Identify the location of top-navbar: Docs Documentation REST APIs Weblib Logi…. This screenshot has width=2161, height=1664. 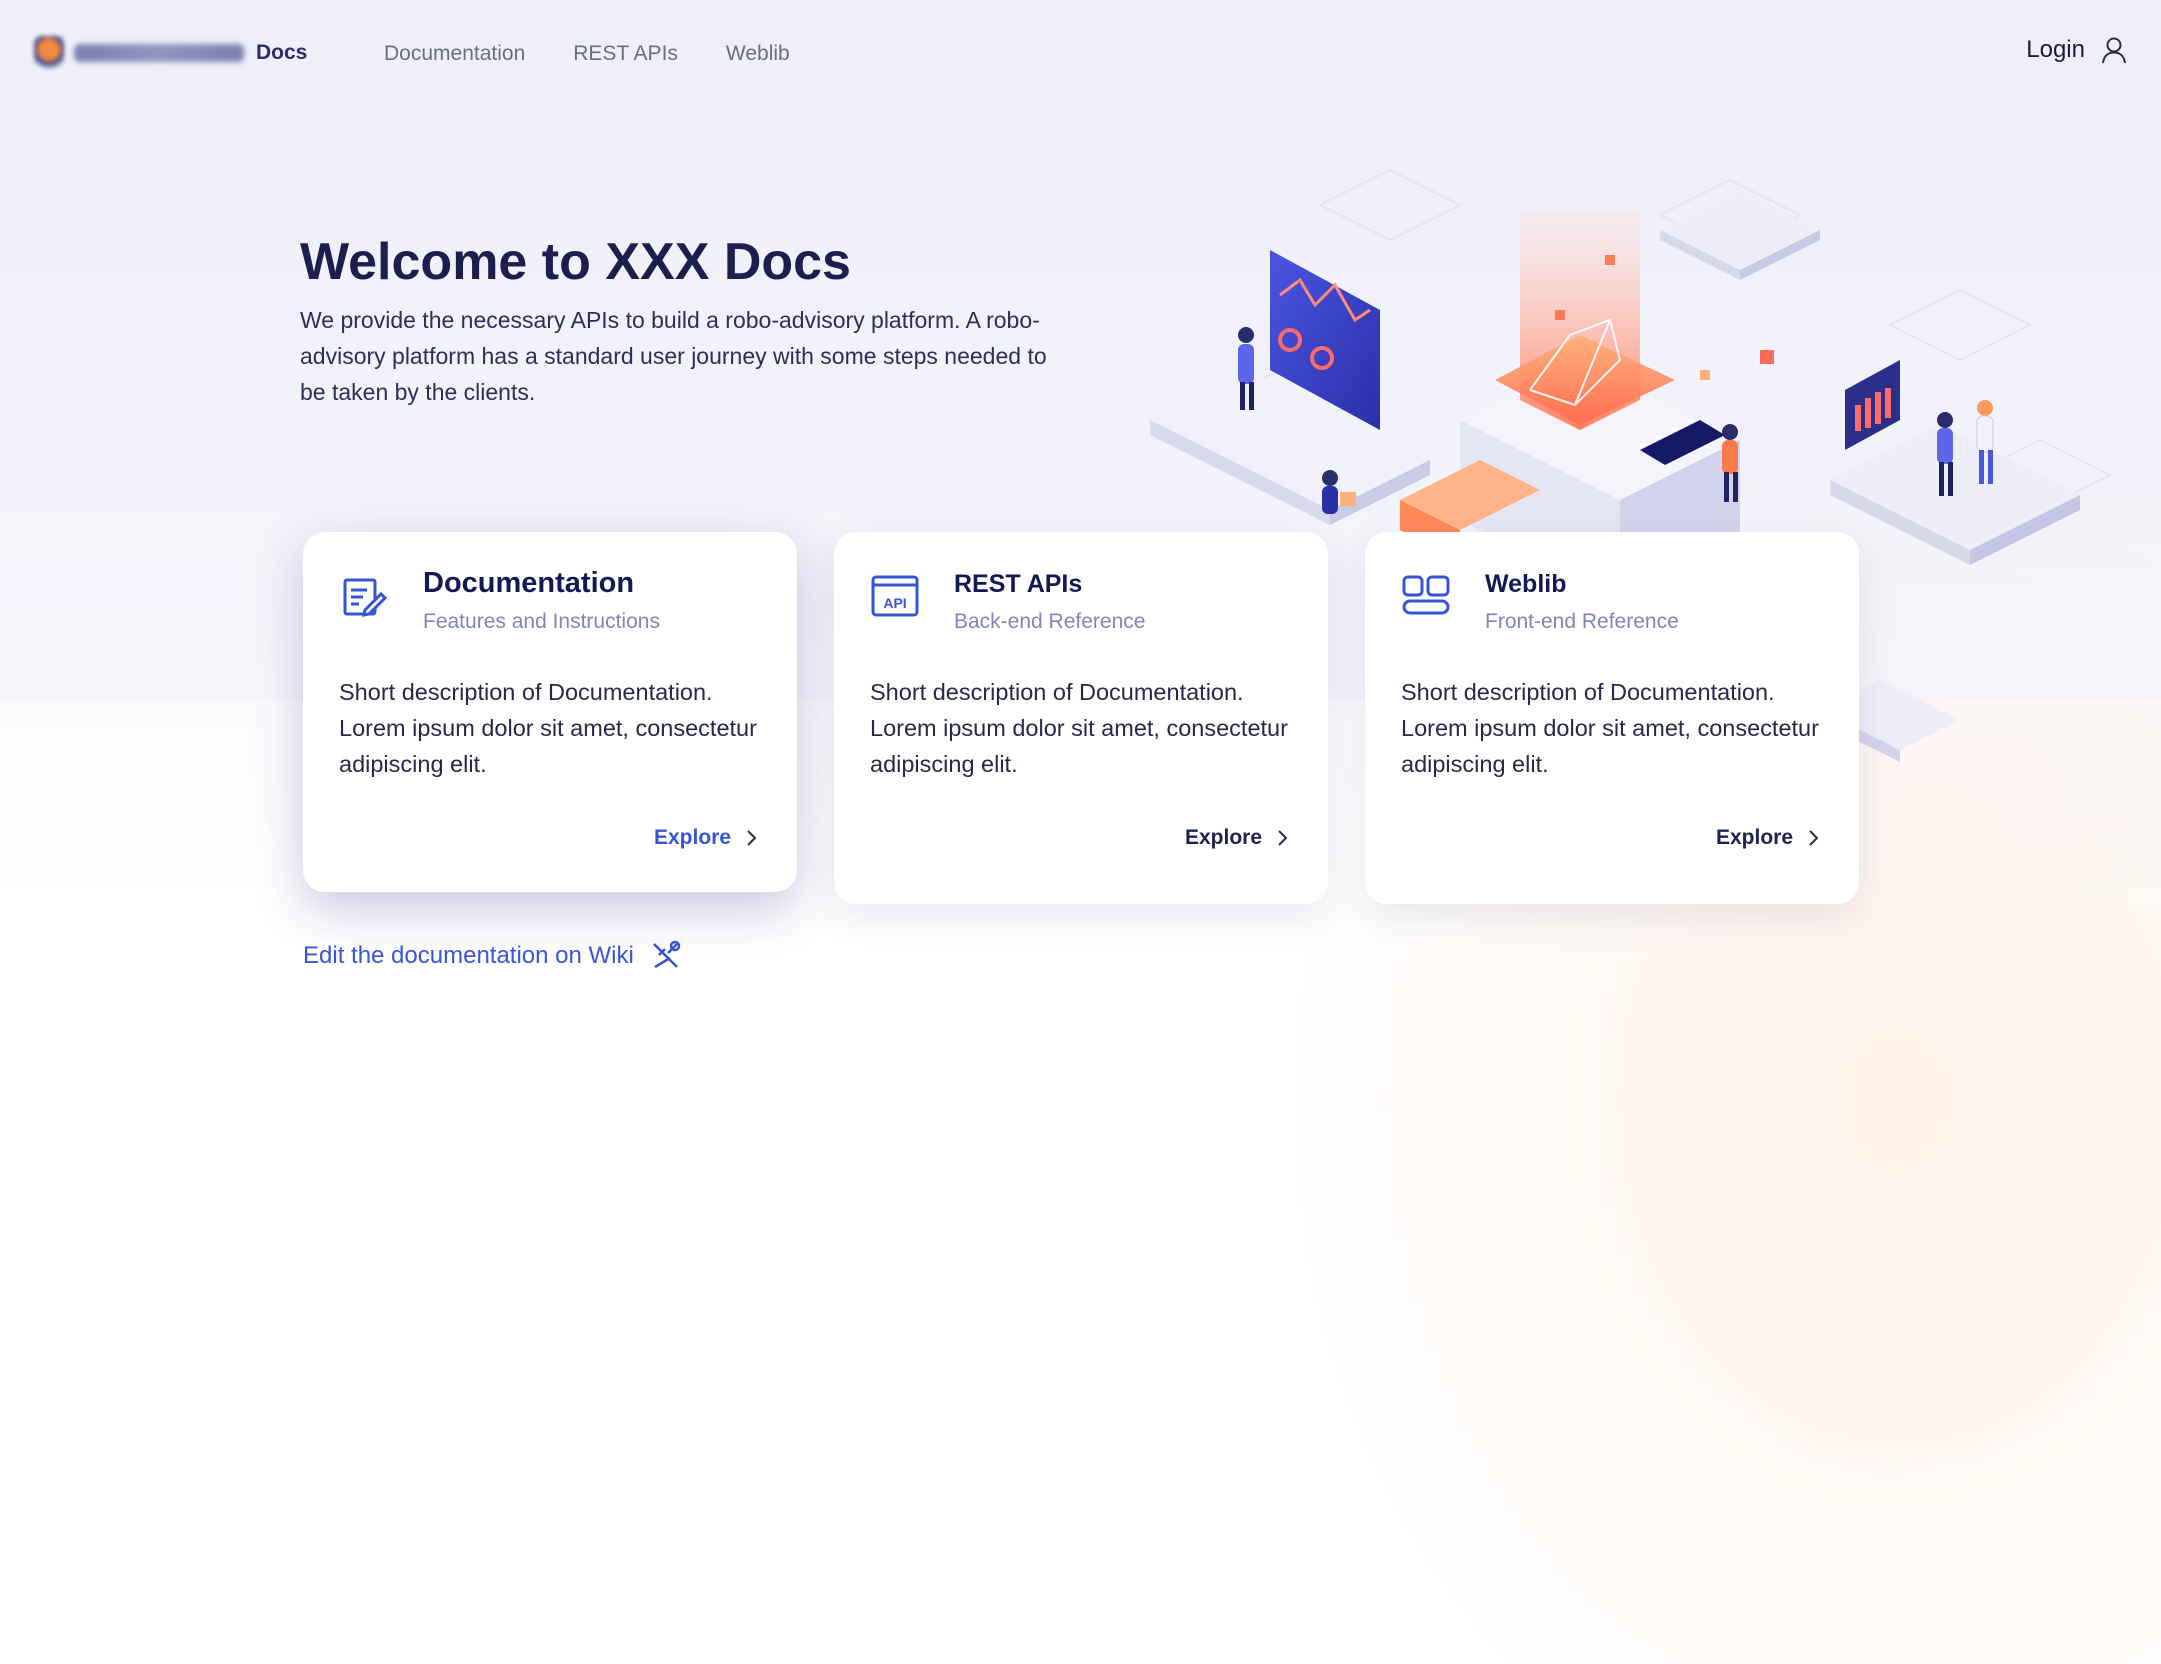
(1080, 55).